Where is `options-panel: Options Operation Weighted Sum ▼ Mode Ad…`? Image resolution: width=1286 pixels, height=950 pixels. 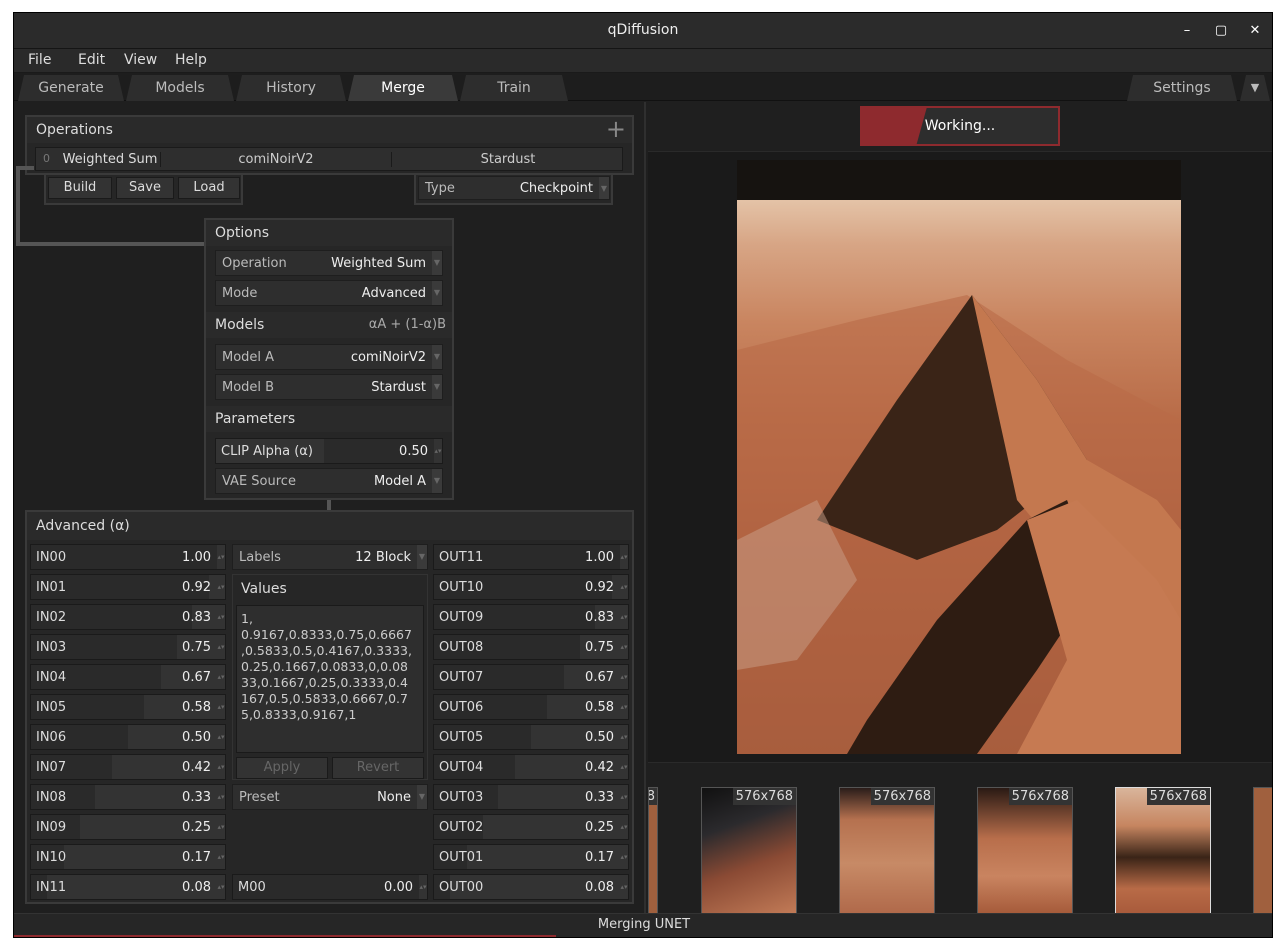 options-panel: Options Operation Weighted Sum ▼ Mode Ad… is located at coordinates (329, 359).